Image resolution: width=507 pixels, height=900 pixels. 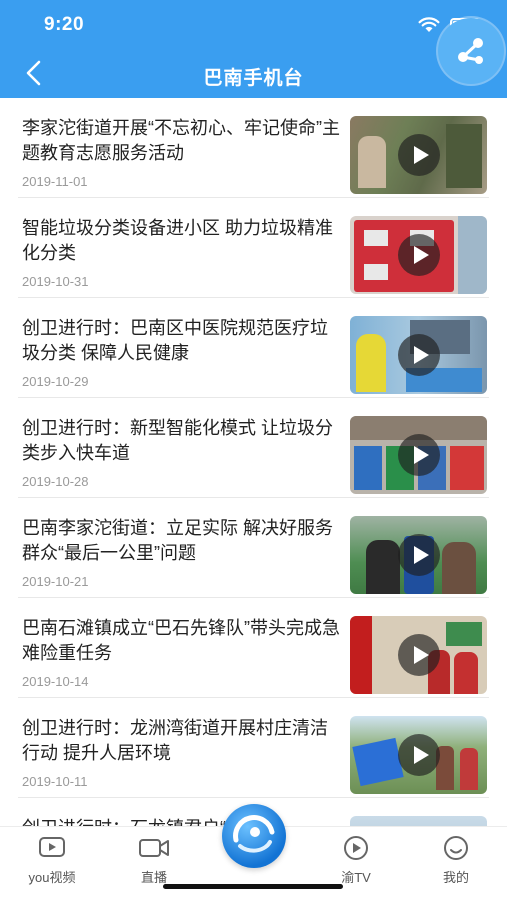 I want to click on news-item: 李家沱街道开展“不忘初心、牢记使命”主题教育志愿服务活动 2019-11-01, so click(x=253, y=148).